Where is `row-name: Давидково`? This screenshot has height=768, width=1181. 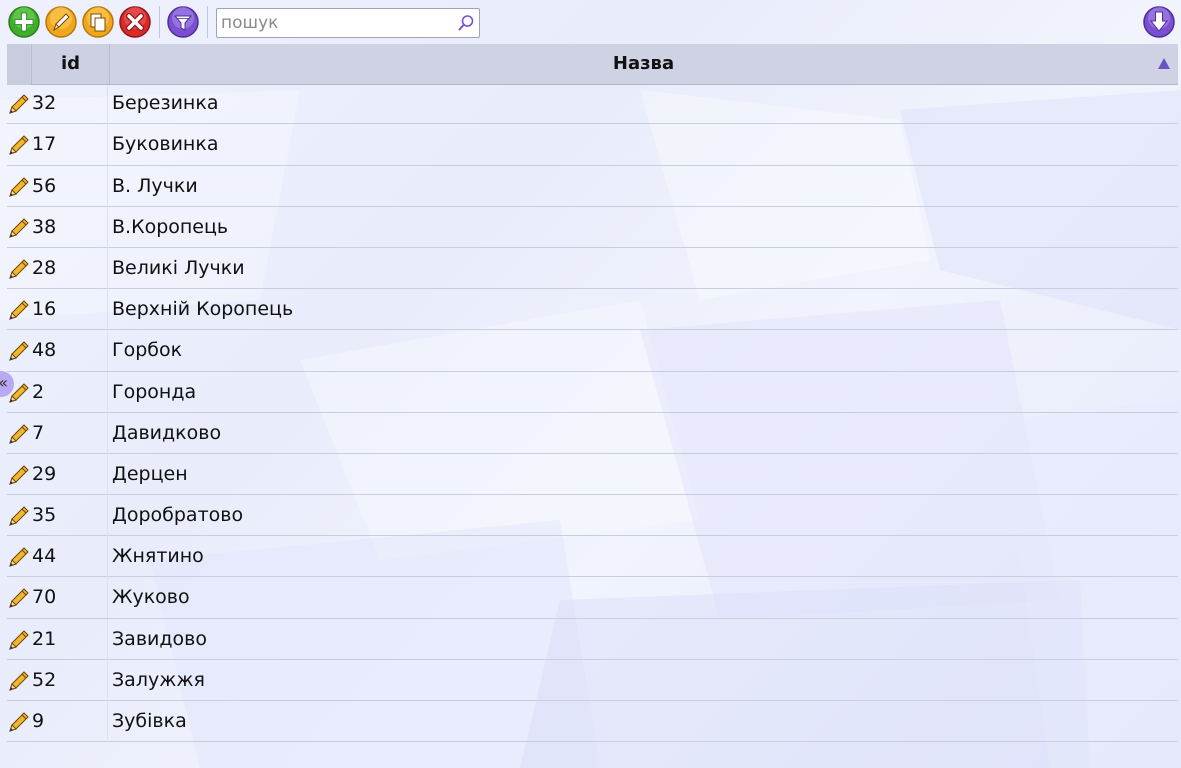 row-name: Давидково is located at coordinates (167, 432).